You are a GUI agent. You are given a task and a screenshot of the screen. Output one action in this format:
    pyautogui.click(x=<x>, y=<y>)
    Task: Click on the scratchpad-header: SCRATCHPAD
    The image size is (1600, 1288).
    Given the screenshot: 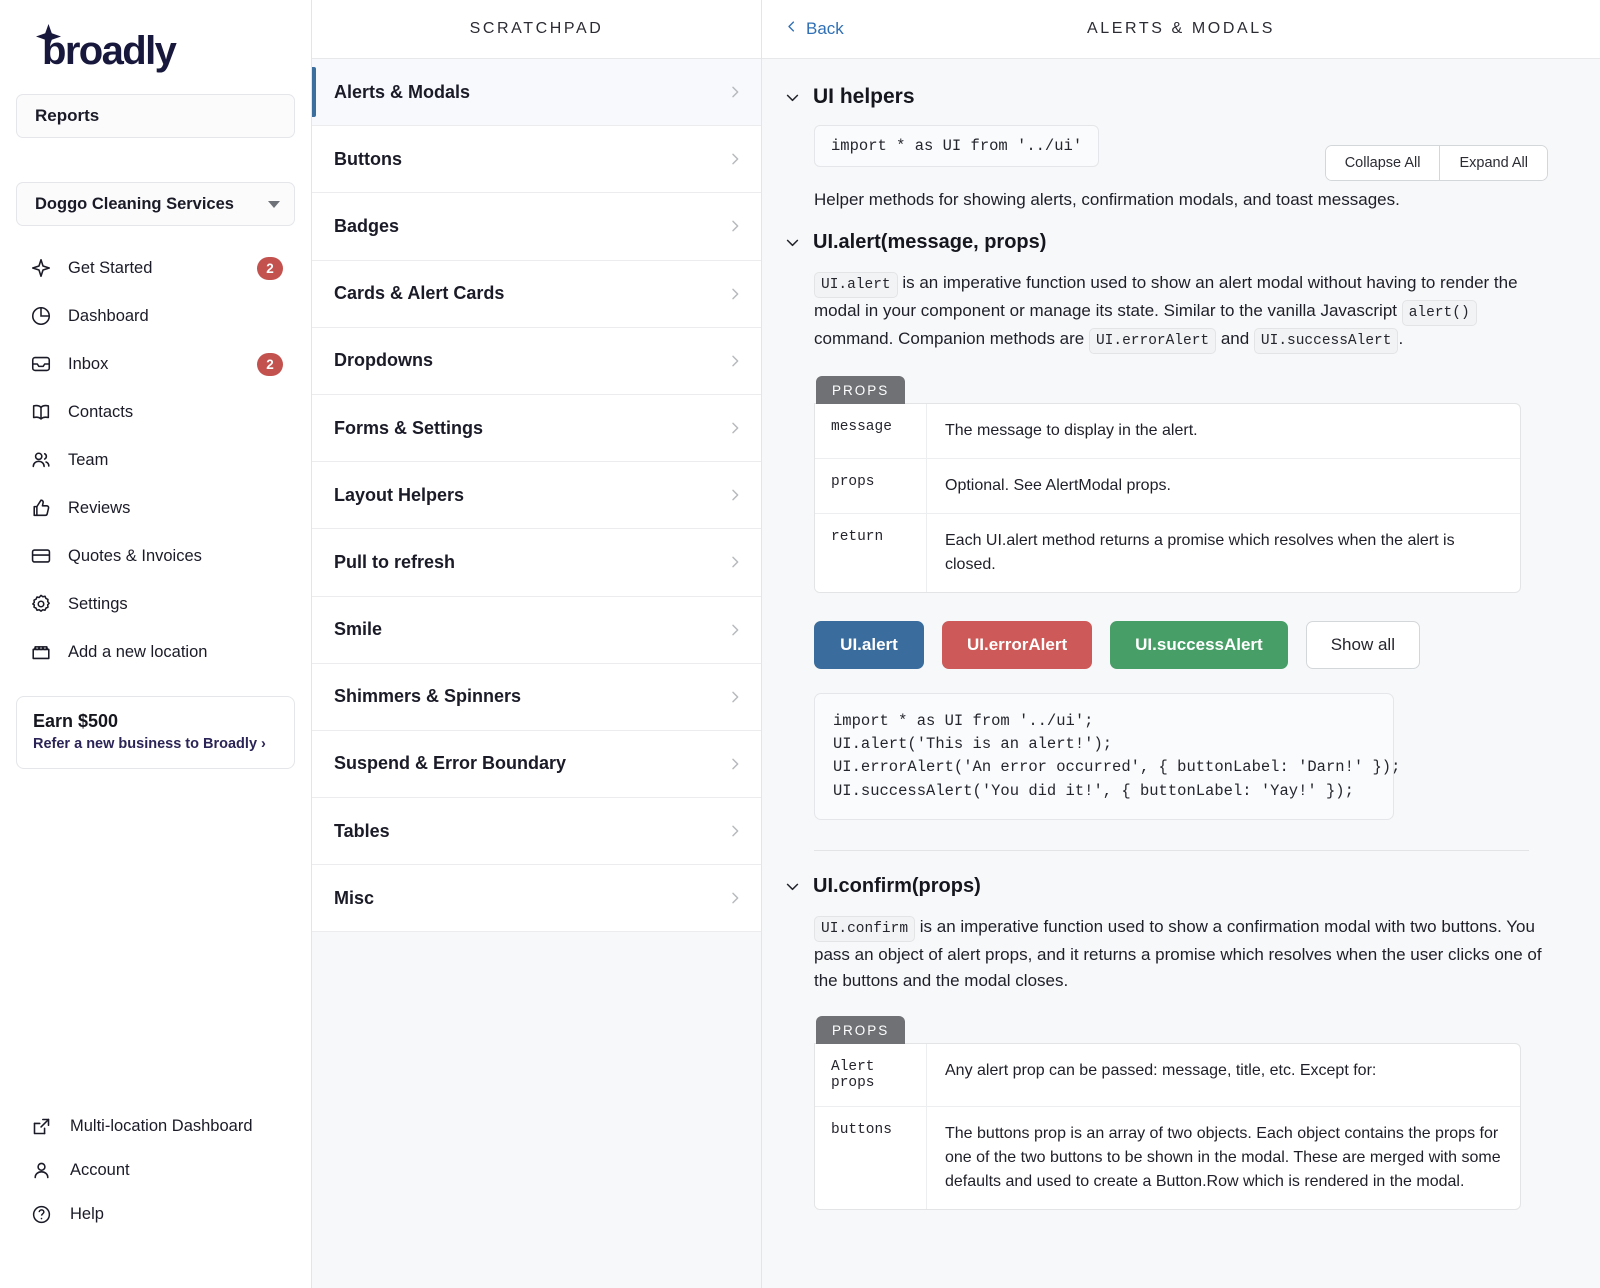 What is the action you would take?
    pyautogui.click(x=536, y=29)
    